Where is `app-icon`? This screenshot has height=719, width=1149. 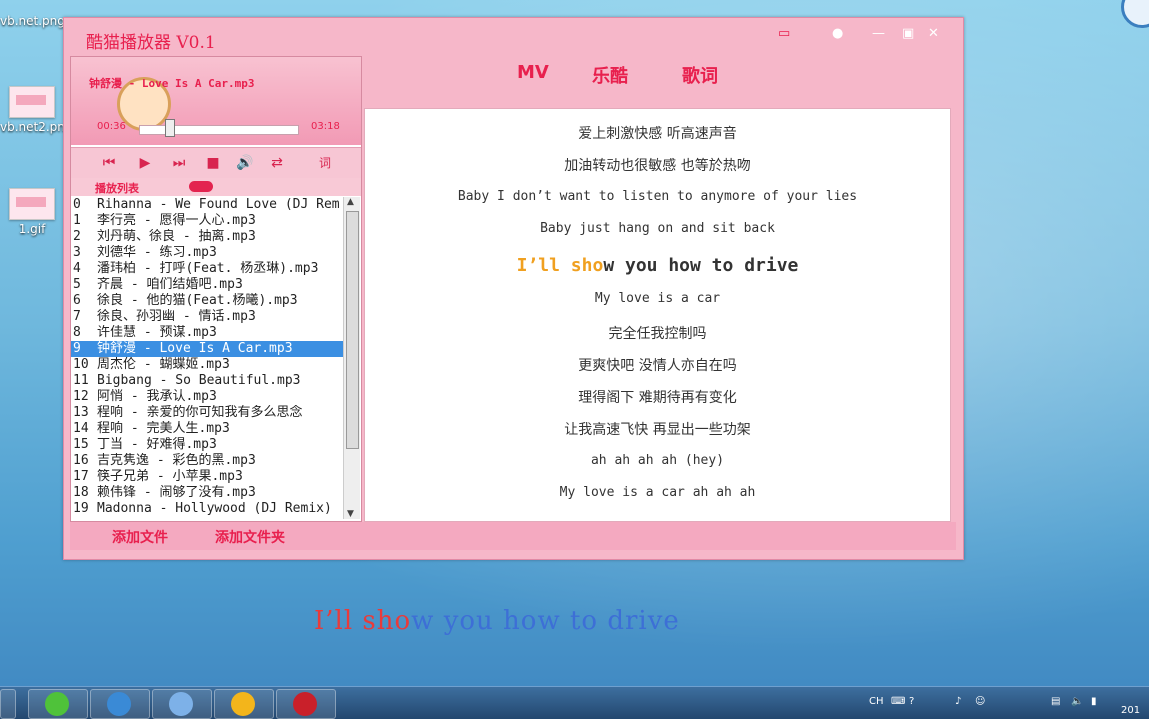
app-icon is located at coordinates (181, 704).